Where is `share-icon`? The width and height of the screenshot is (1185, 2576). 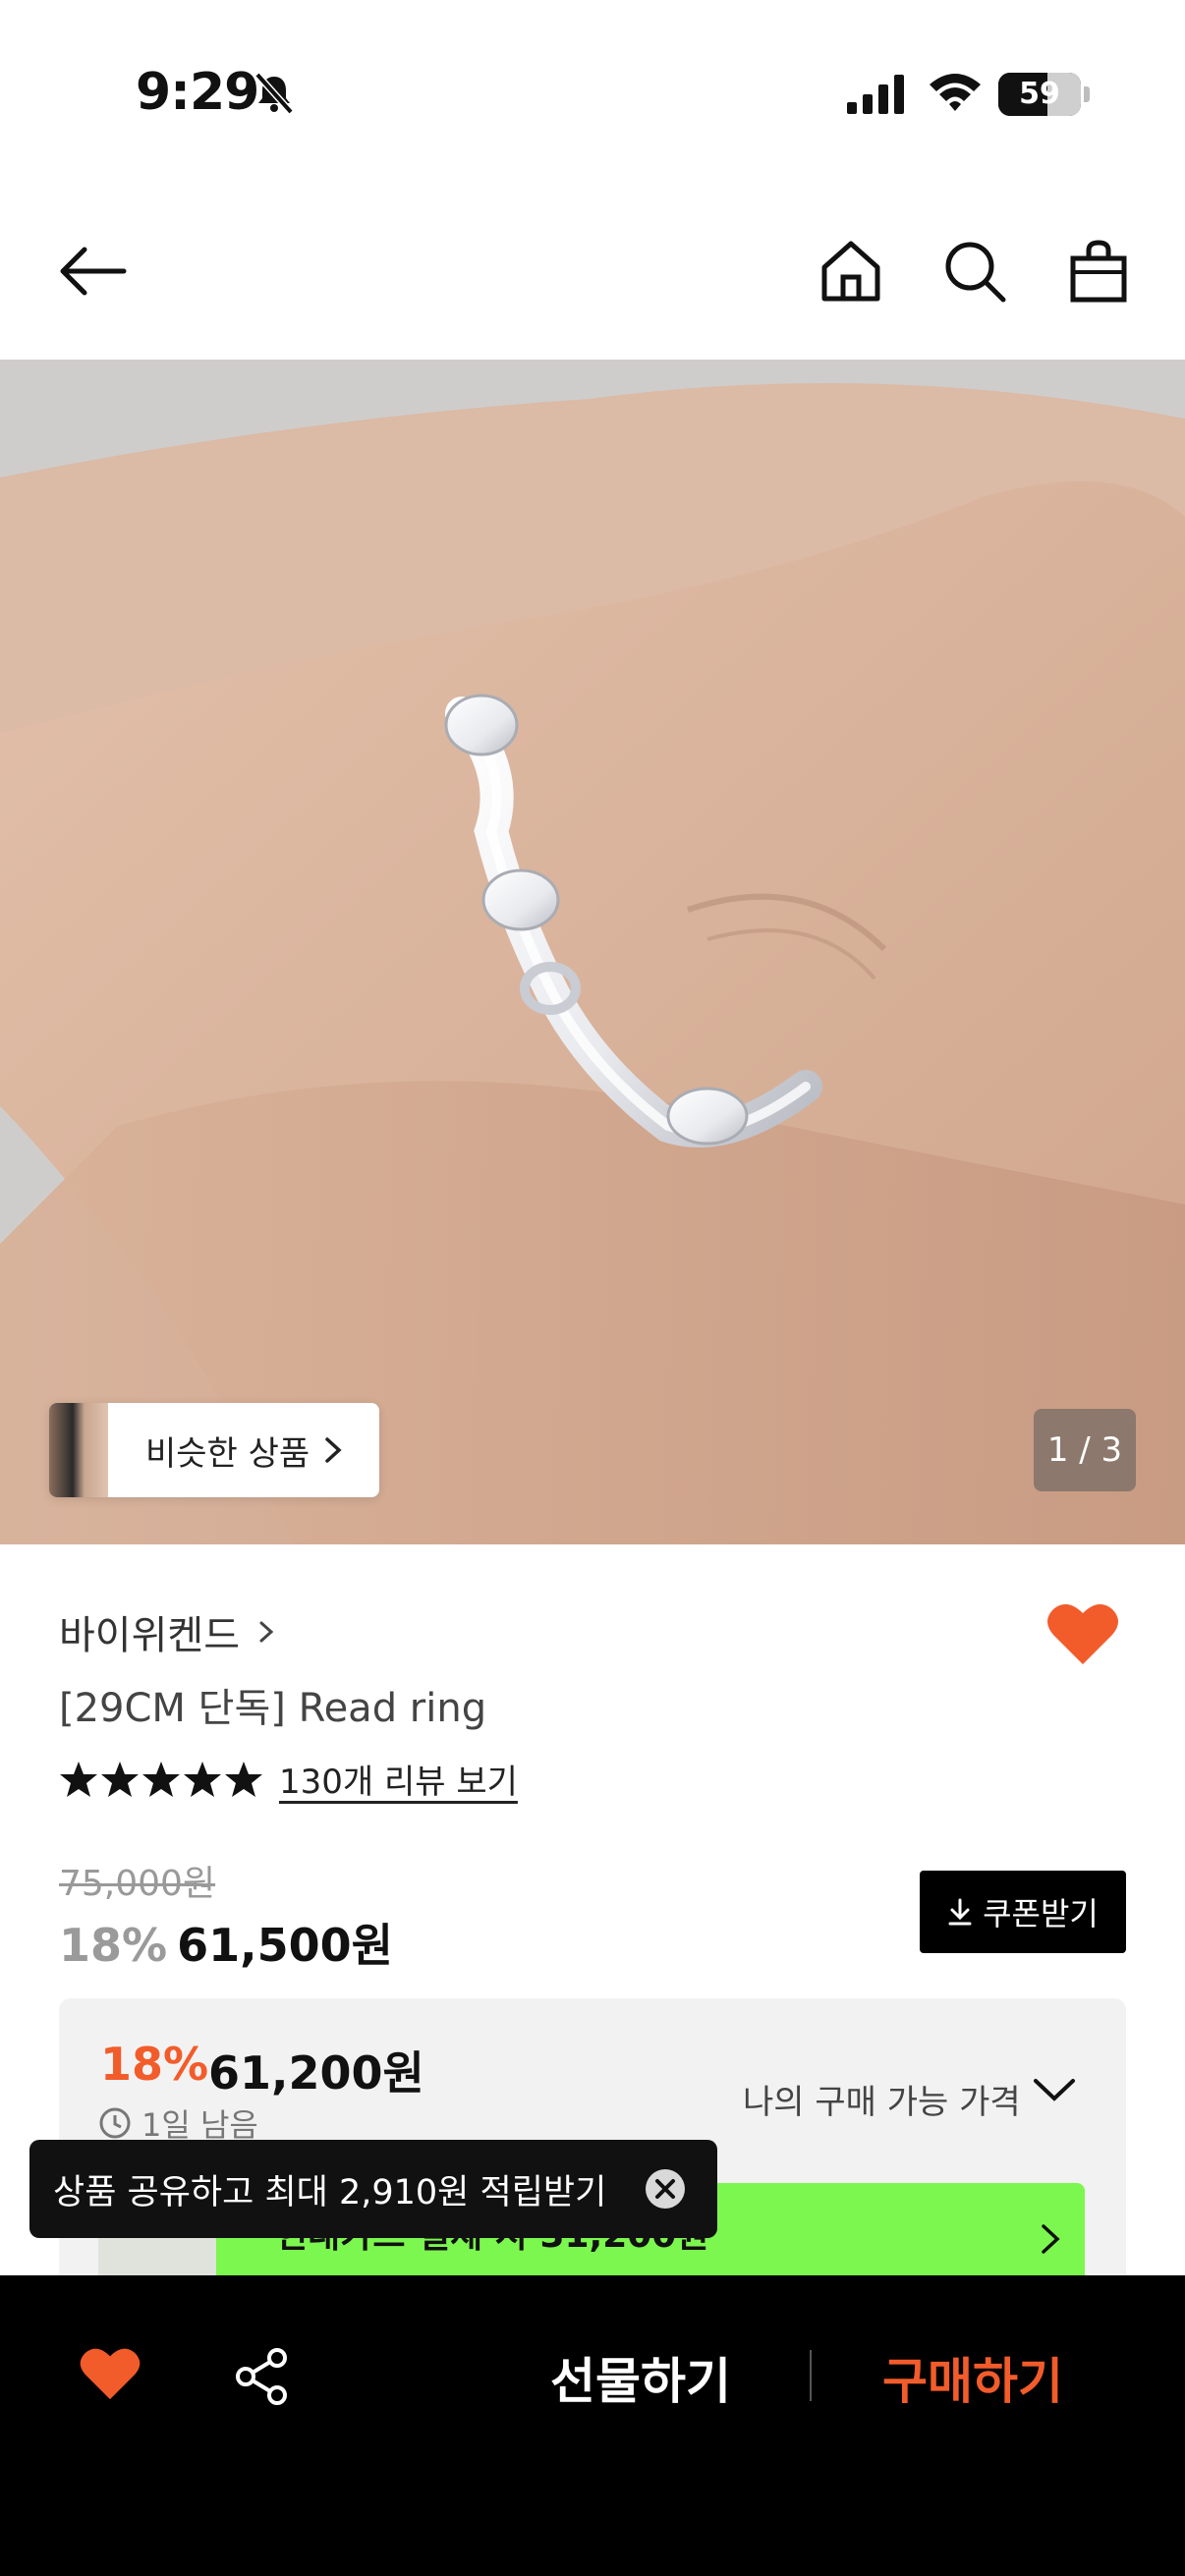 share-icon is located at coordinates (262, 2376).